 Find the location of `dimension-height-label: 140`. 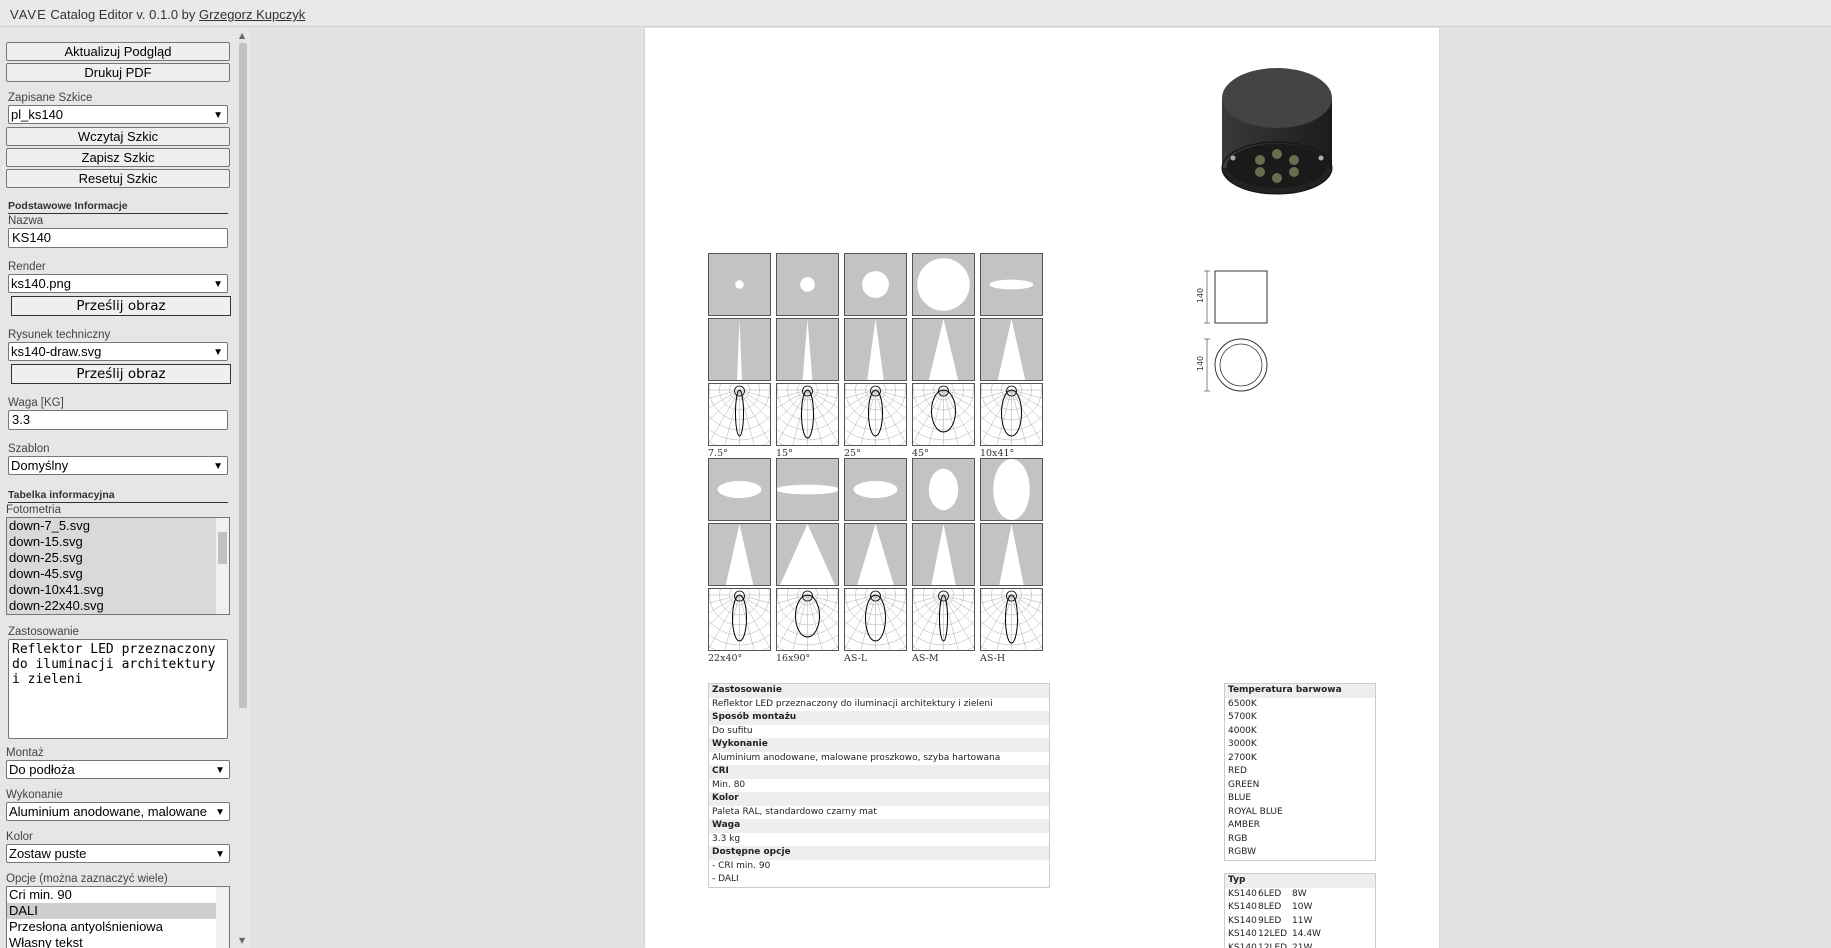

dimension-height-label: 140 is located at coordinates (1201, 295).